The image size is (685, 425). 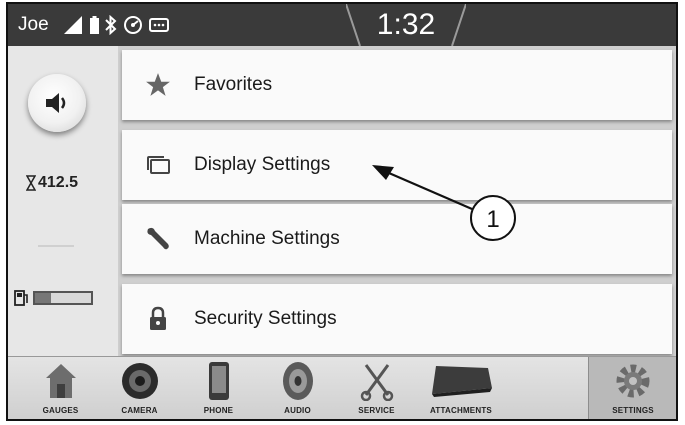 I want to click on callout-annotation: 1, so click(x=444, y=203).